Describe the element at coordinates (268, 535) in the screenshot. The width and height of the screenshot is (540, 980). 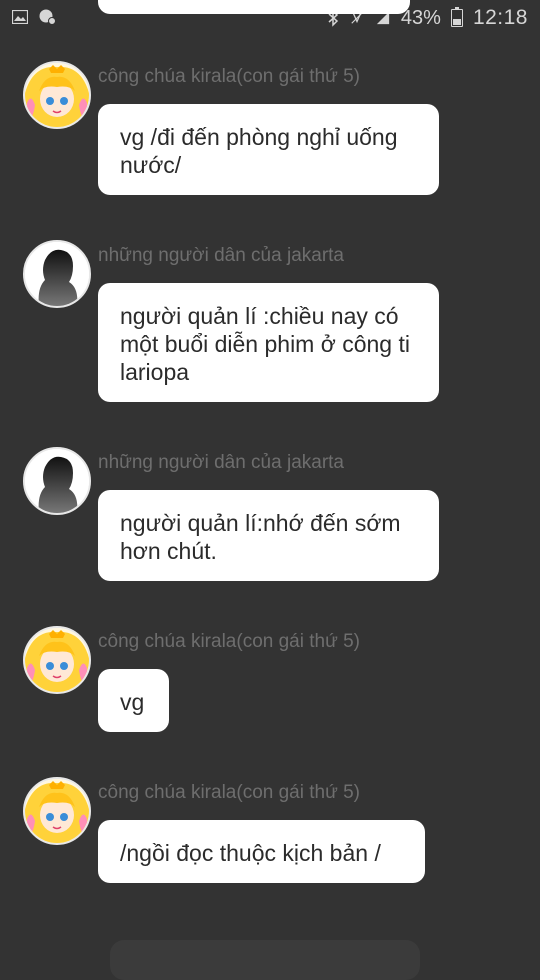
I see `message-bubble: người quản lí:nhớ đến sớm hơn chút.` at that location.